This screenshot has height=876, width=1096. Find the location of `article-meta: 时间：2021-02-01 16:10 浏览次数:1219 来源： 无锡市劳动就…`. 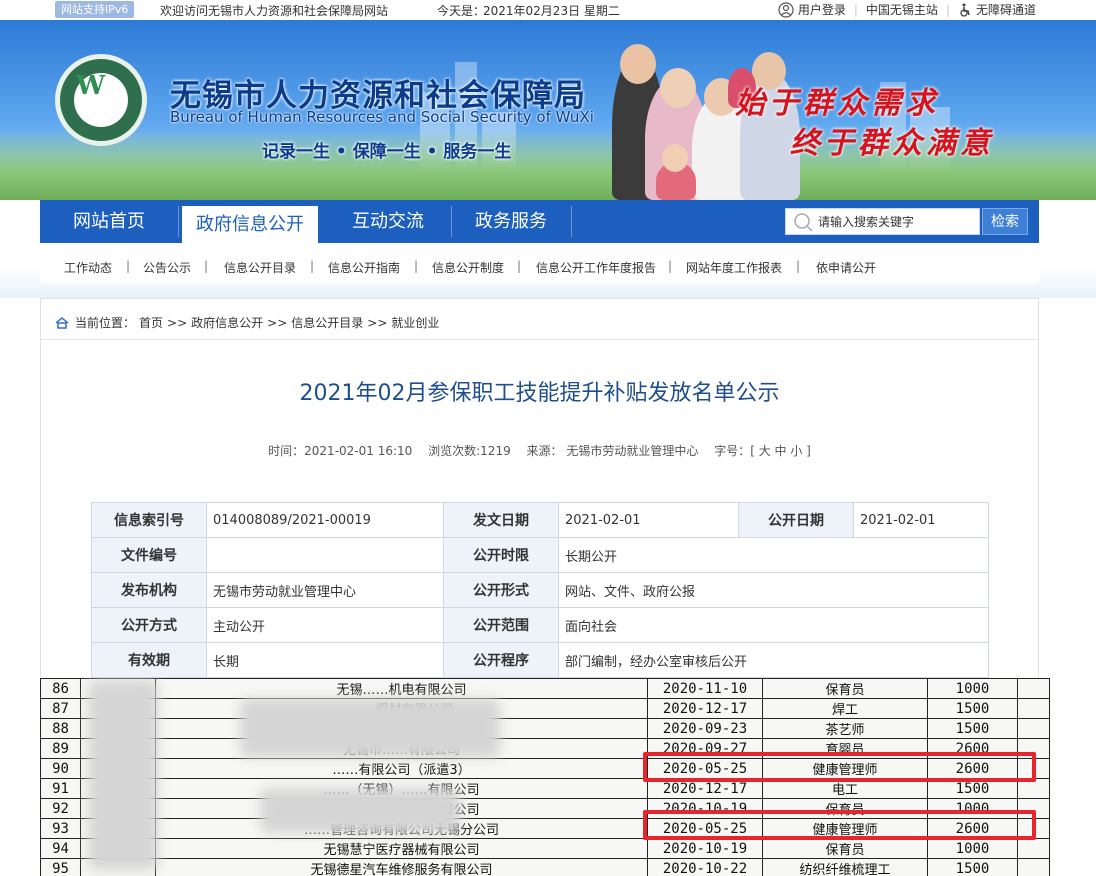

article-meta: 时间：2021-02-01 16:10 浏览次数:1219 来源： 无锡市劳动就… is located at coordinates (539, 450).